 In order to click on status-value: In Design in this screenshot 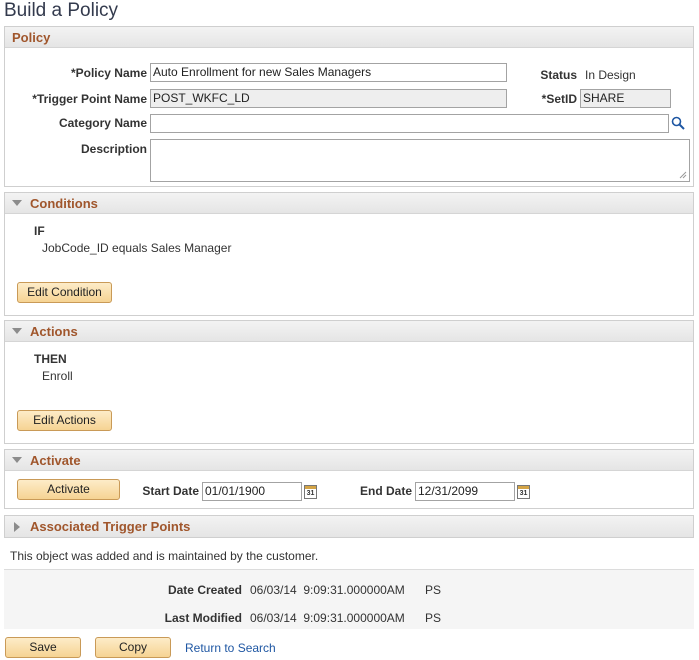, I will do `click(610, 75)`.